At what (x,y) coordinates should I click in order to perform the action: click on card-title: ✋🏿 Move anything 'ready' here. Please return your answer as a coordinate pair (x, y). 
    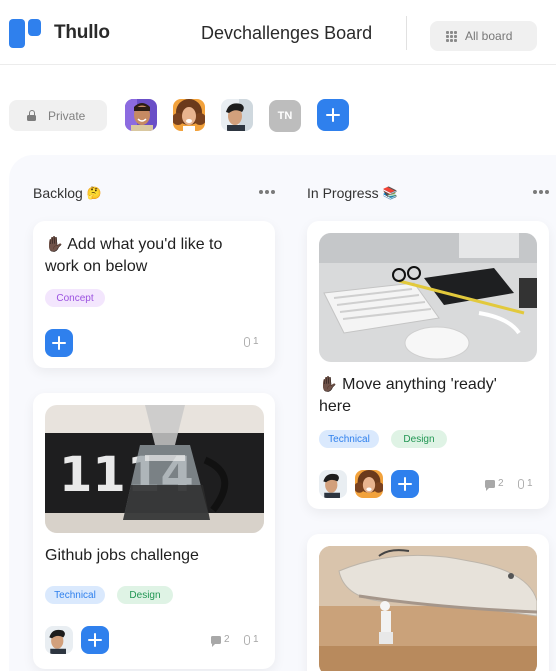
    Looking at the image, I should click on (424, 396).